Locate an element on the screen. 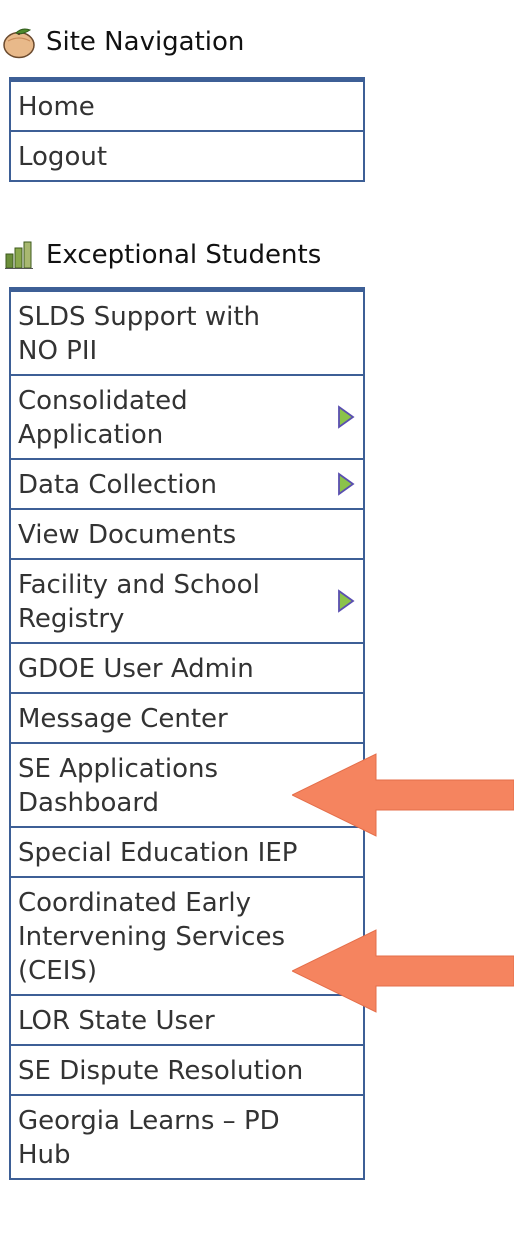 The image size is (514, 1244). exceptional-students-header: Exceptional Students is located at coordinates (160, 255).